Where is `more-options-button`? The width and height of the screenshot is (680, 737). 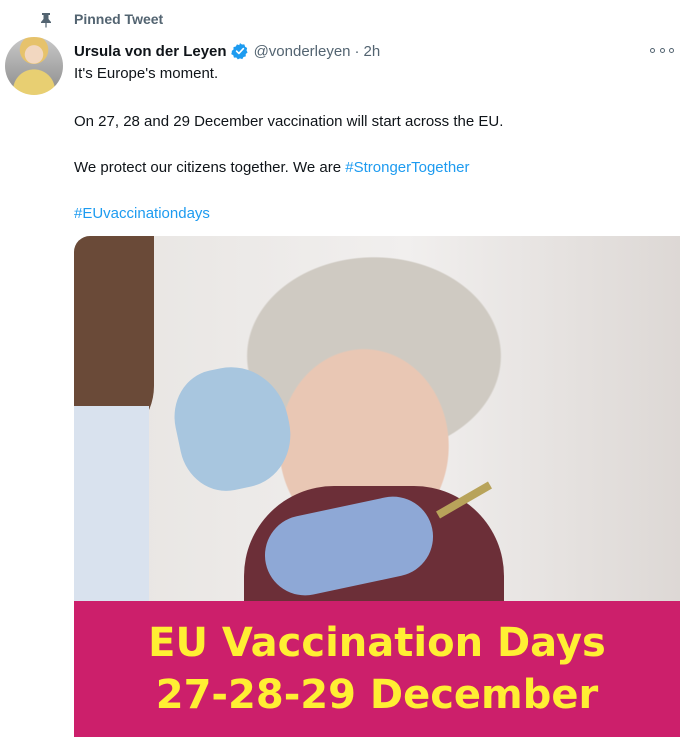 more-options-button is located at coordinates (662, 50).